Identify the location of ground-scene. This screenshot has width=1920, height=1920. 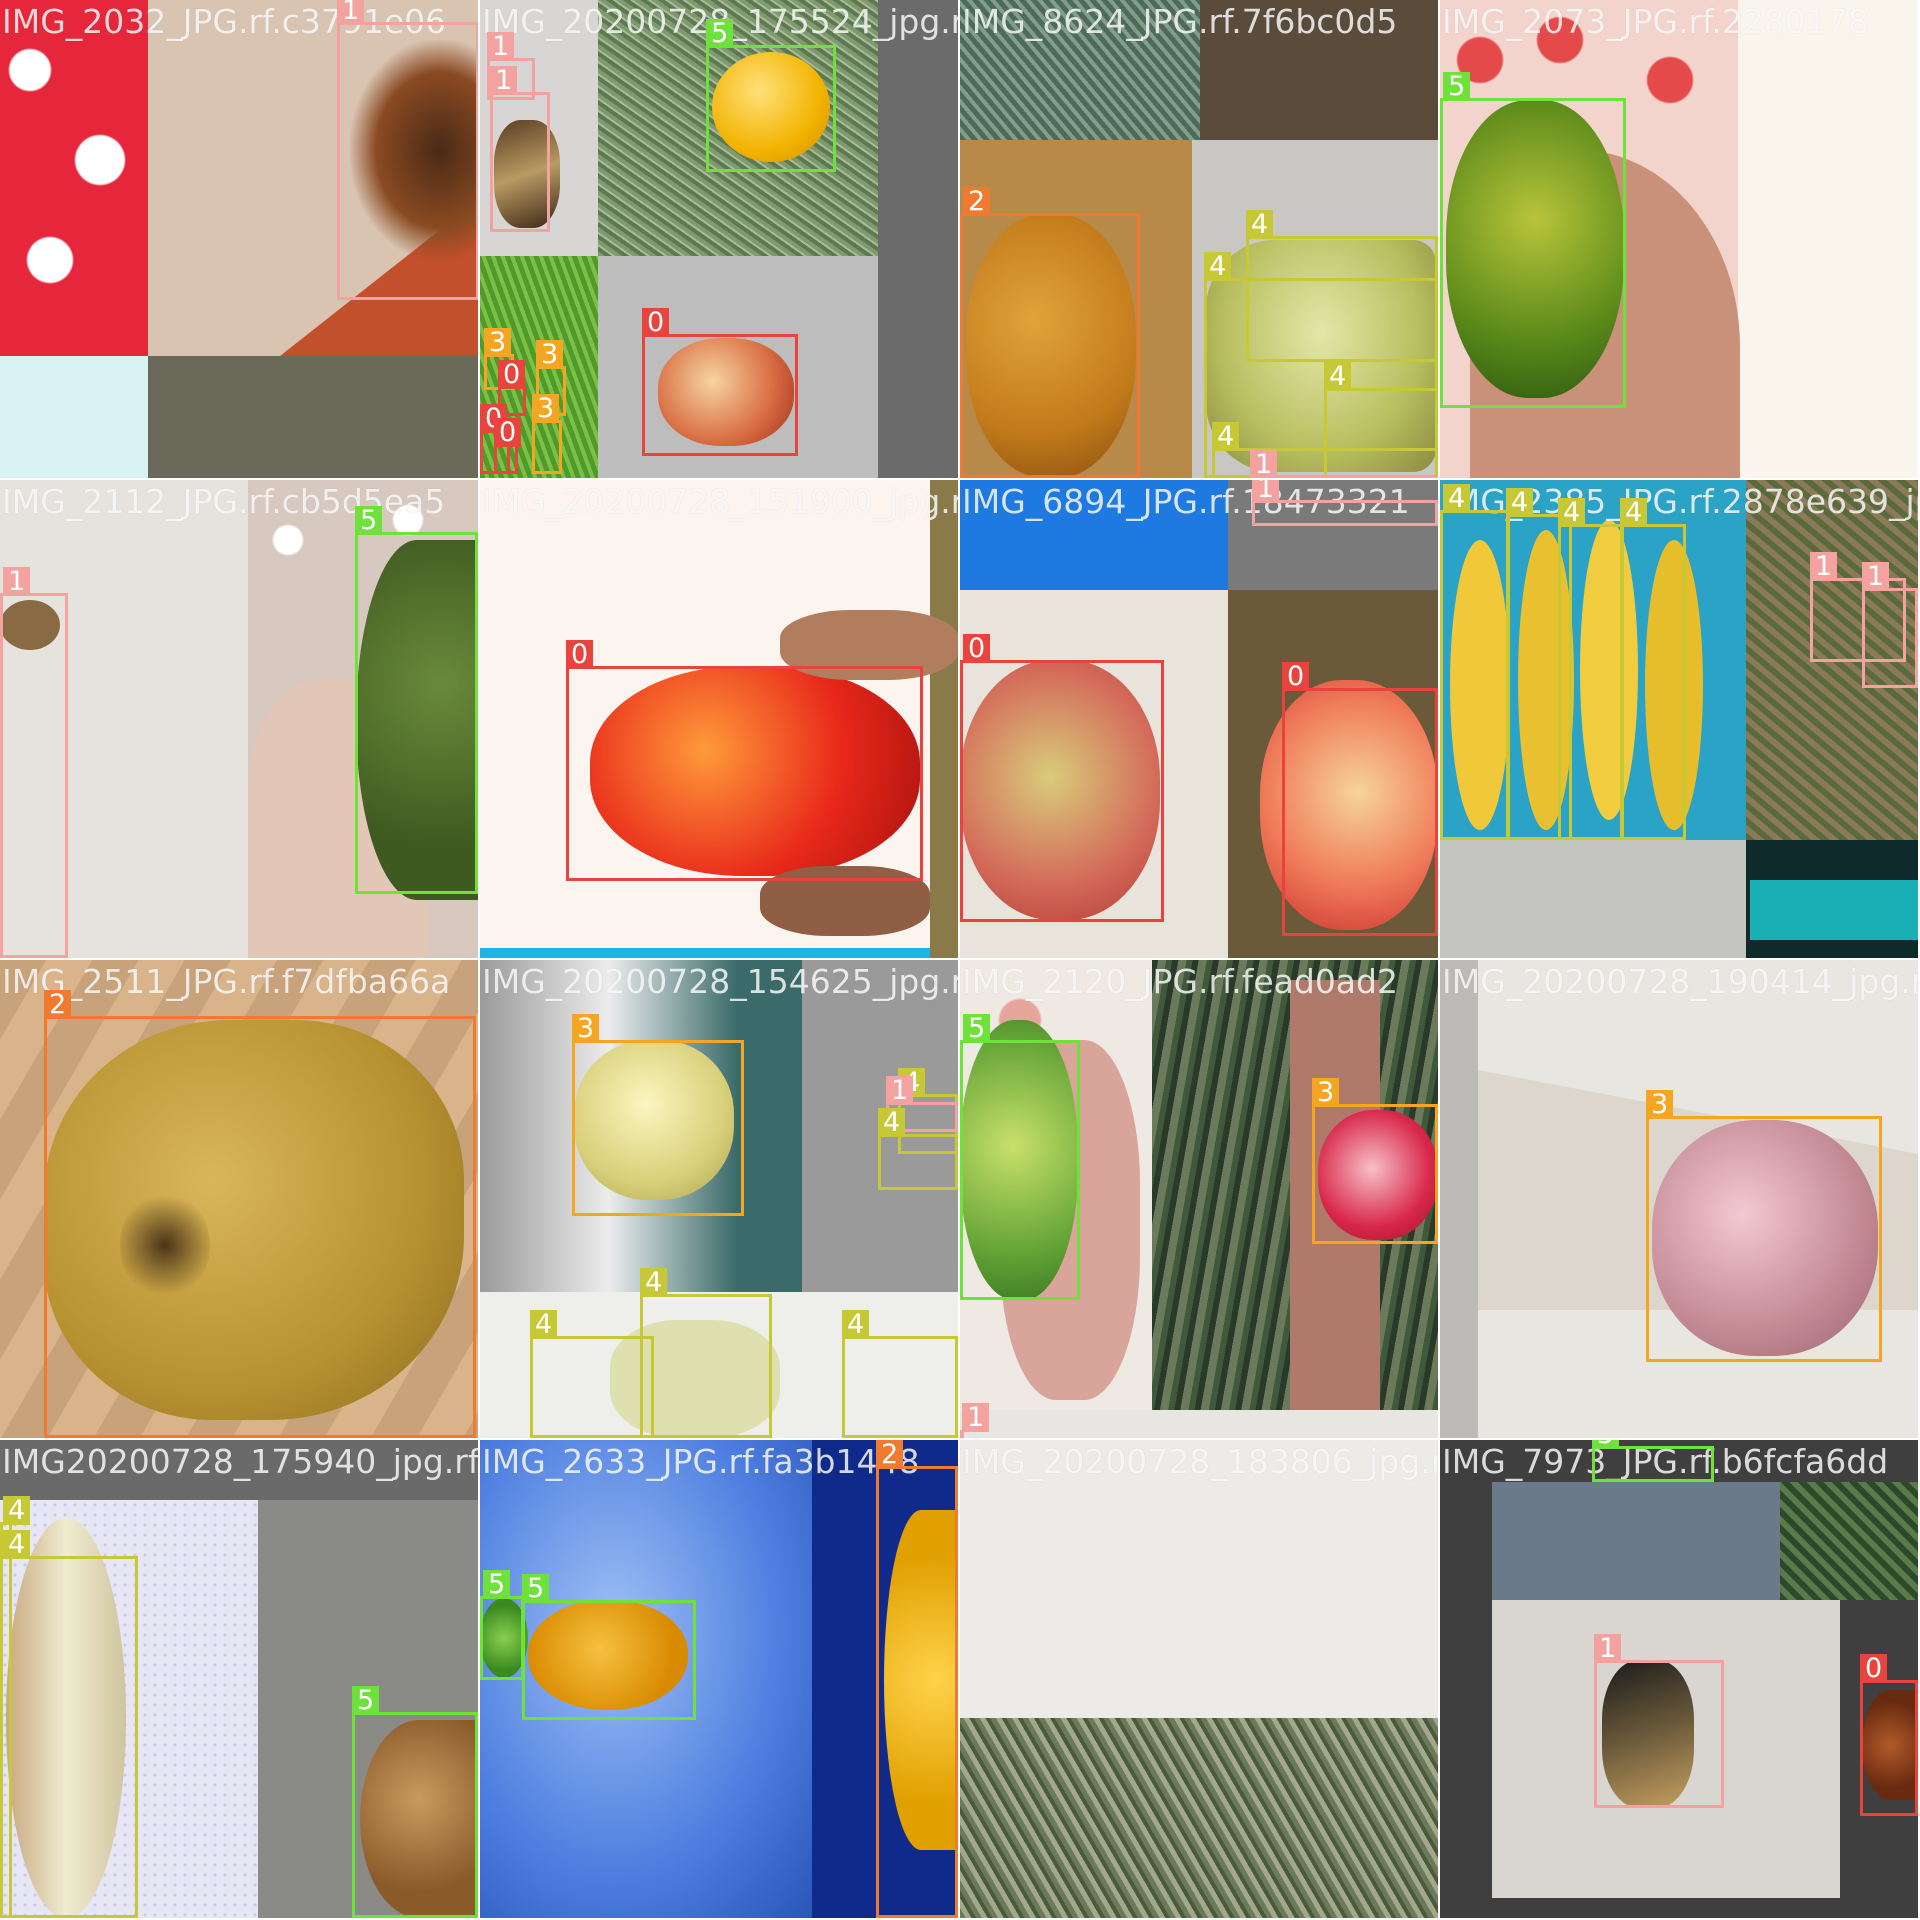
(1199, 1679).